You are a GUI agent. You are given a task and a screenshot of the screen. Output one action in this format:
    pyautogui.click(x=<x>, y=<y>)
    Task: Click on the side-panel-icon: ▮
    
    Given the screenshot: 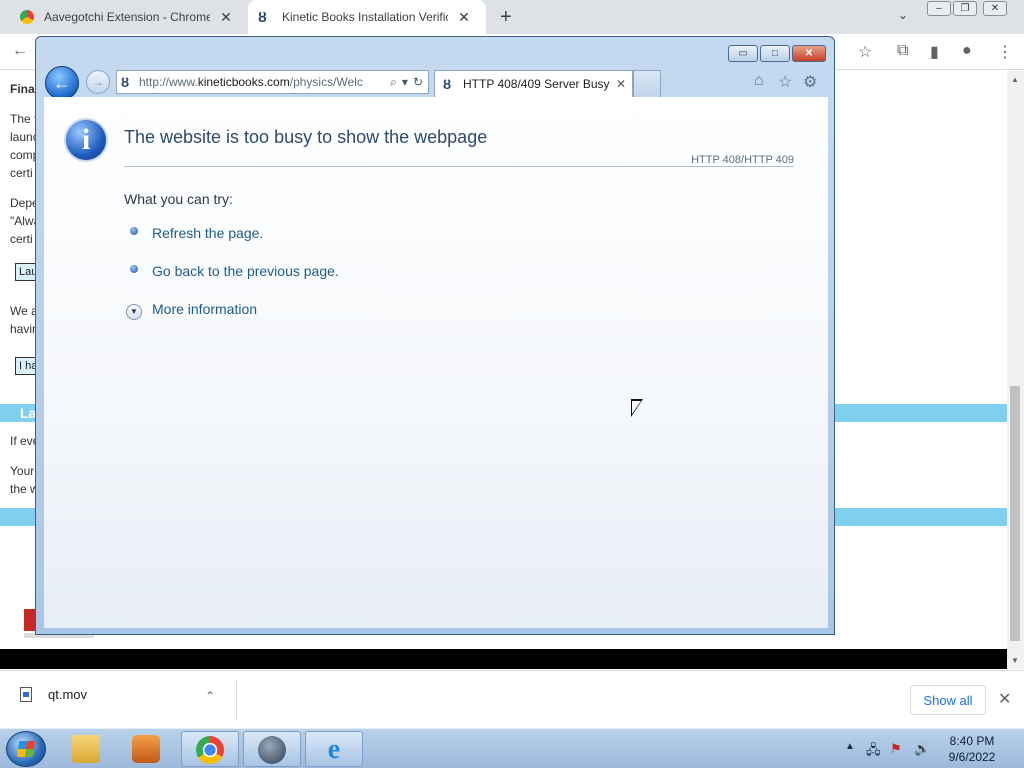 What is the action you would take?
    pyautogui.click(x=934, y=52)
    